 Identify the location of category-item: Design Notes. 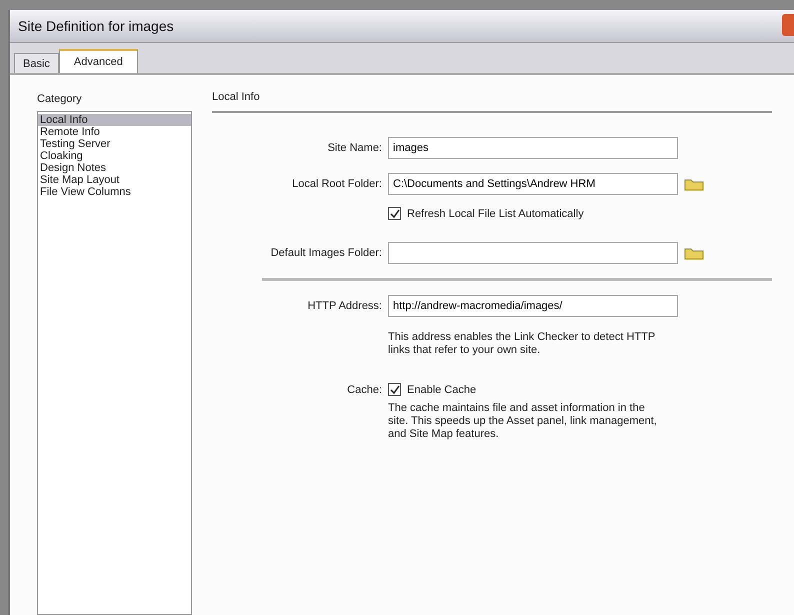
(114, 168).